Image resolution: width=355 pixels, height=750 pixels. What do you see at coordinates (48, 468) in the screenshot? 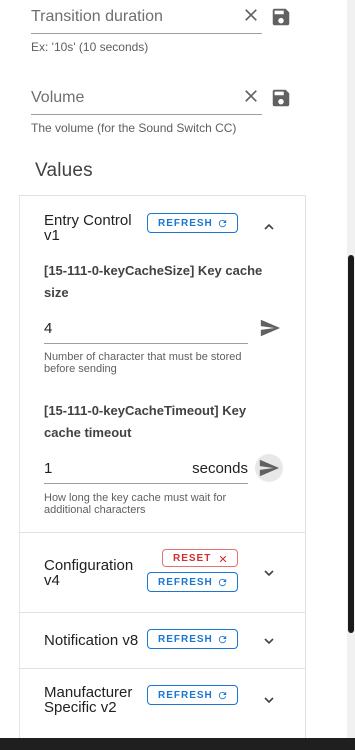
I see `key-cache-timeout-value: 1` at bounding box center [48, 468].